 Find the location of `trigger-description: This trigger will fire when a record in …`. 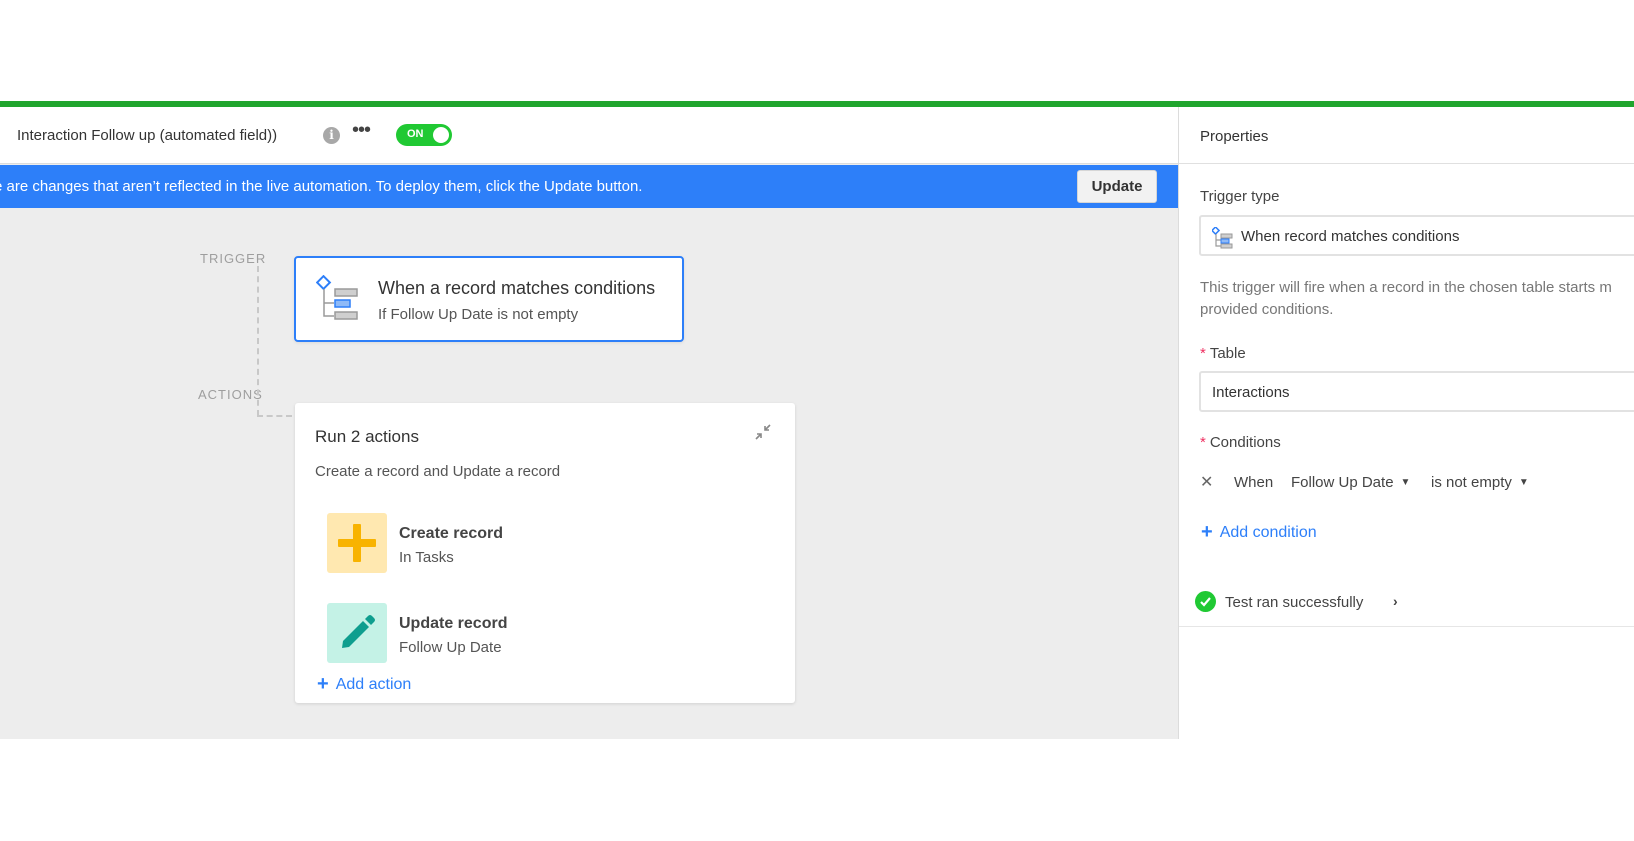

trigger-description: This trigger will fire when a record in … is located at coordinates (1417, 299).